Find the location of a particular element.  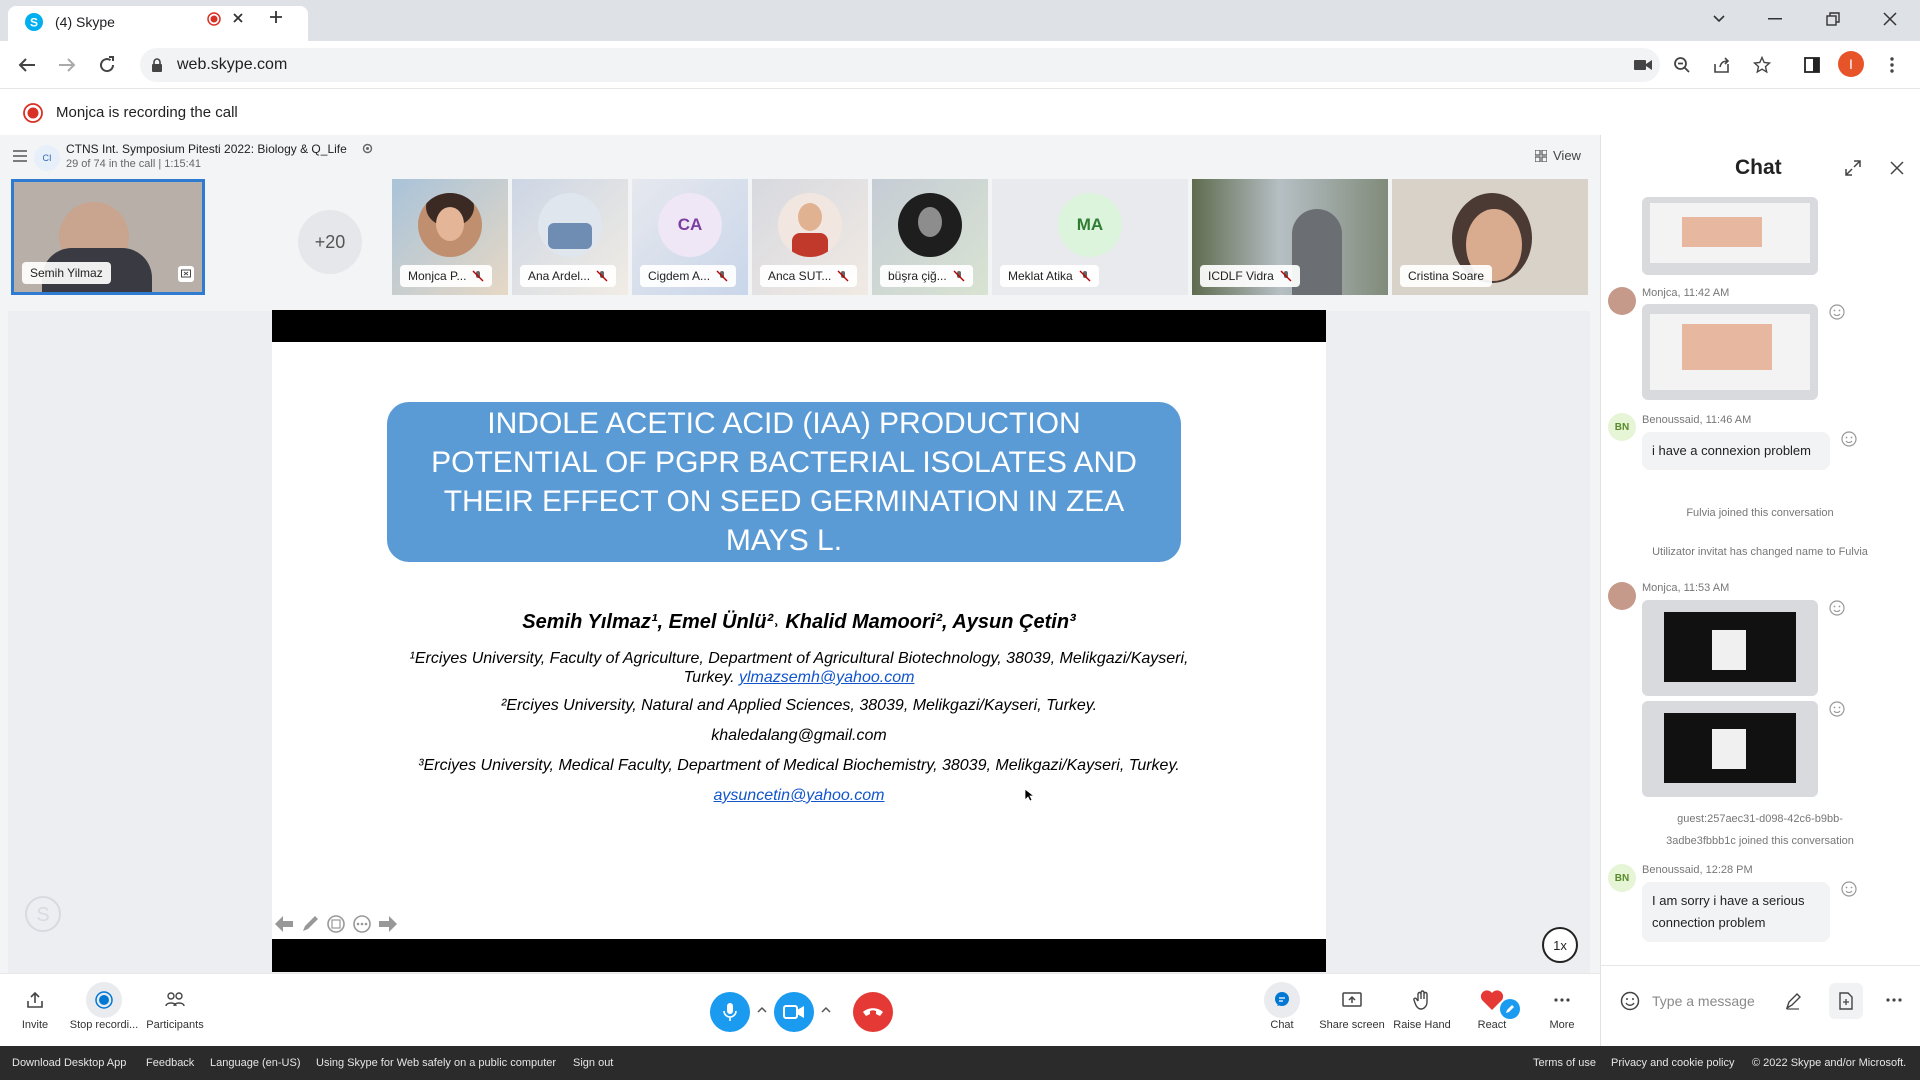

view-layout-button: View is located at coordinates (1558, 155).